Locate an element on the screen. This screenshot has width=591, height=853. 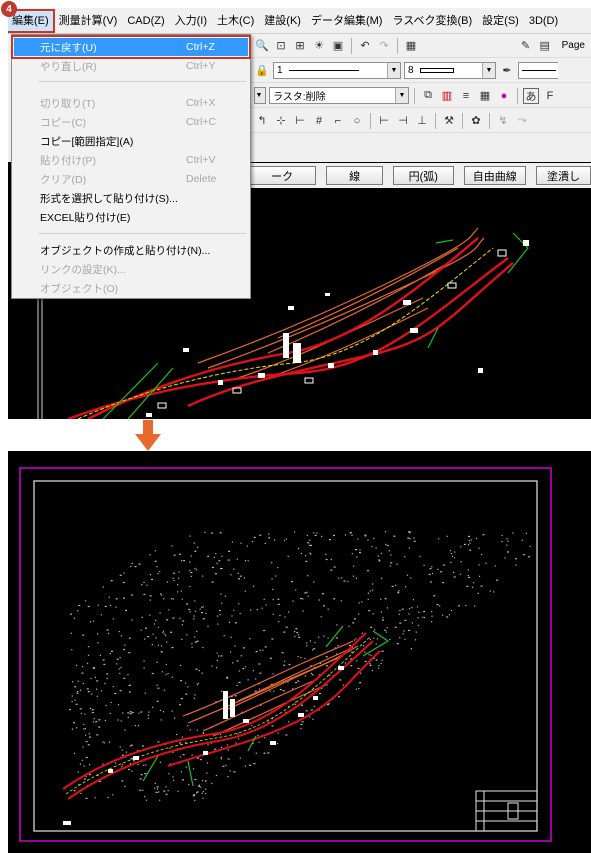
line-width-value-2: 8 is located at coordinates (411, 70).